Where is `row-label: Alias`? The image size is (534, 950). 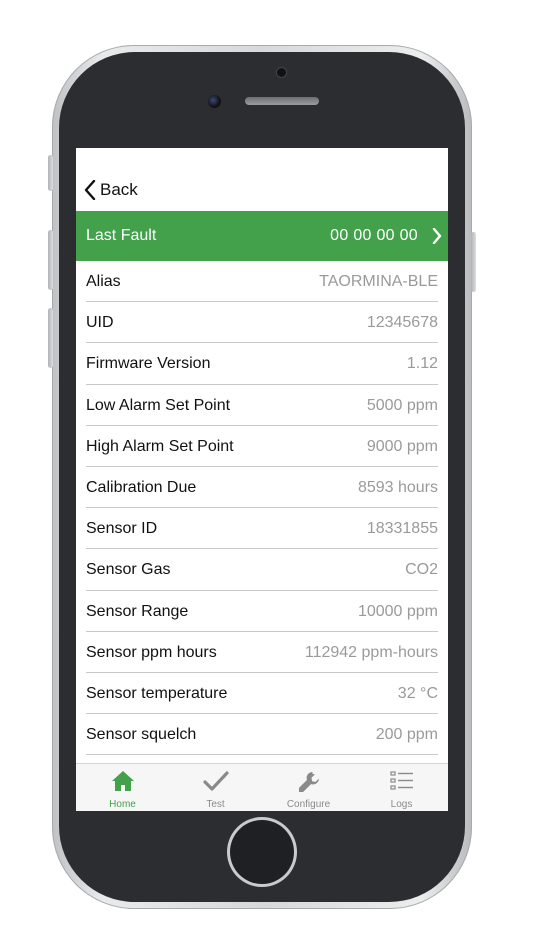
row-label: Alias is located at coordinates (103, 281).